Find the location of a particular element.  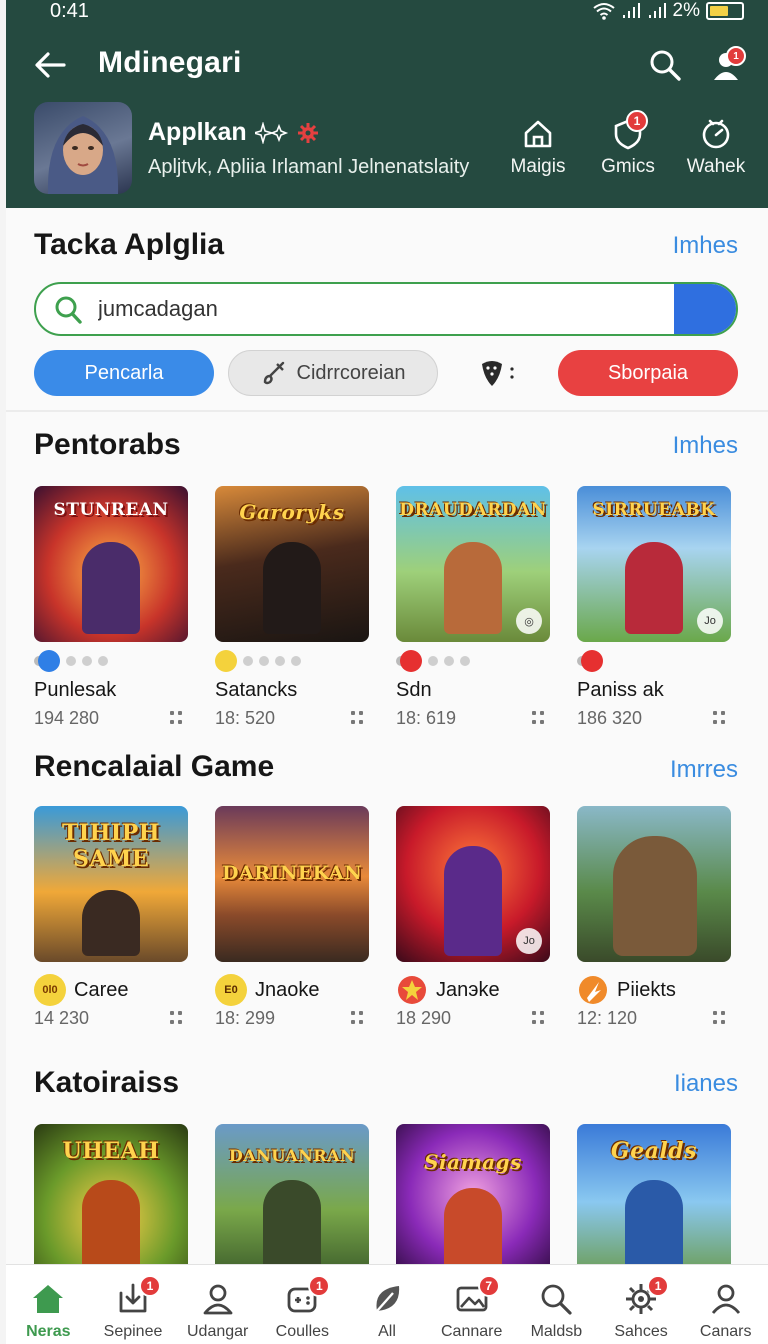

game-cover: DARINEKAN is located at coordinates (292, 884).